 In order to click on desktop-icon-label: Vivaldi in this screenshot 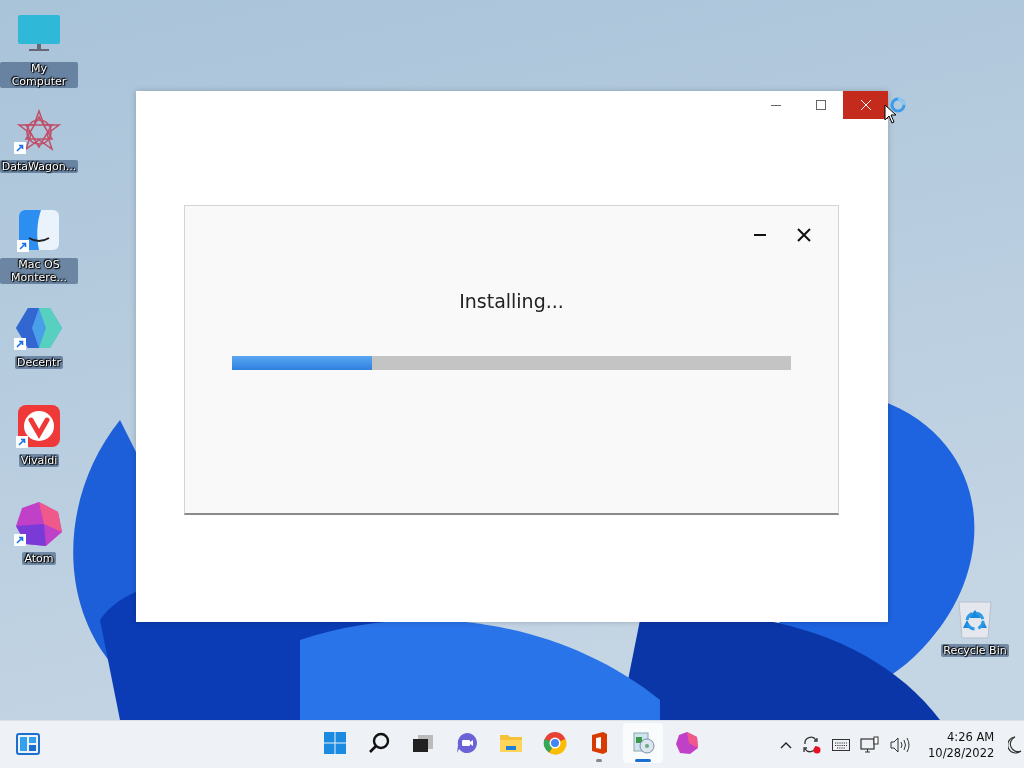, I will do `click(39, 460)`.